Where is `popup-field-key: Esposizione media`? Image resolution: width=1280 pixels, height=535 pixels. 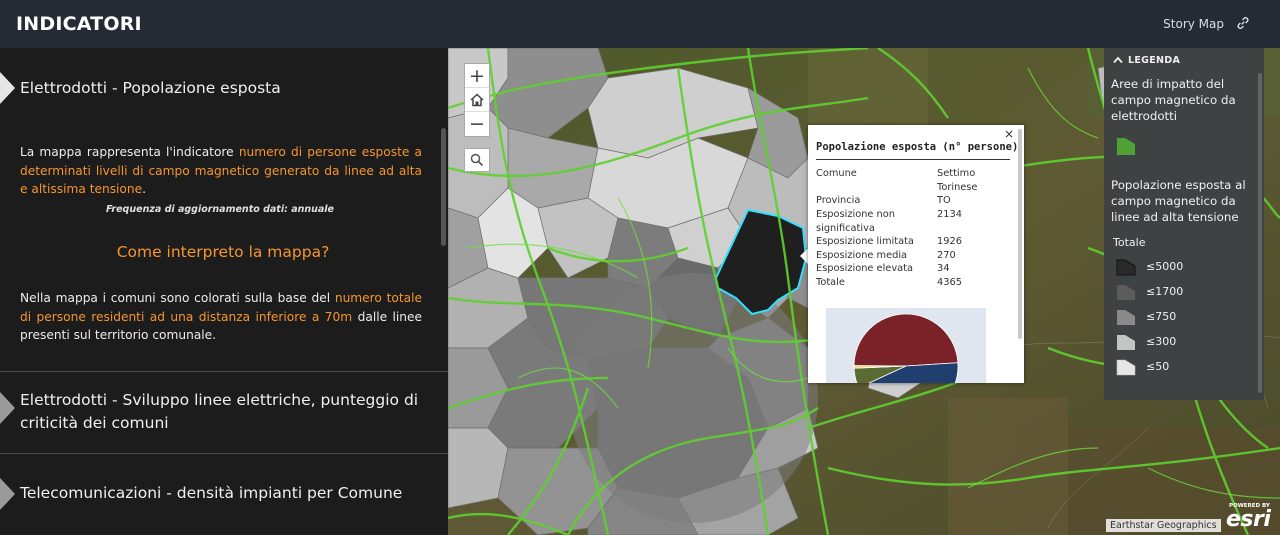 popup-field-key: Esposizione media is located at coordinates (862, 255).